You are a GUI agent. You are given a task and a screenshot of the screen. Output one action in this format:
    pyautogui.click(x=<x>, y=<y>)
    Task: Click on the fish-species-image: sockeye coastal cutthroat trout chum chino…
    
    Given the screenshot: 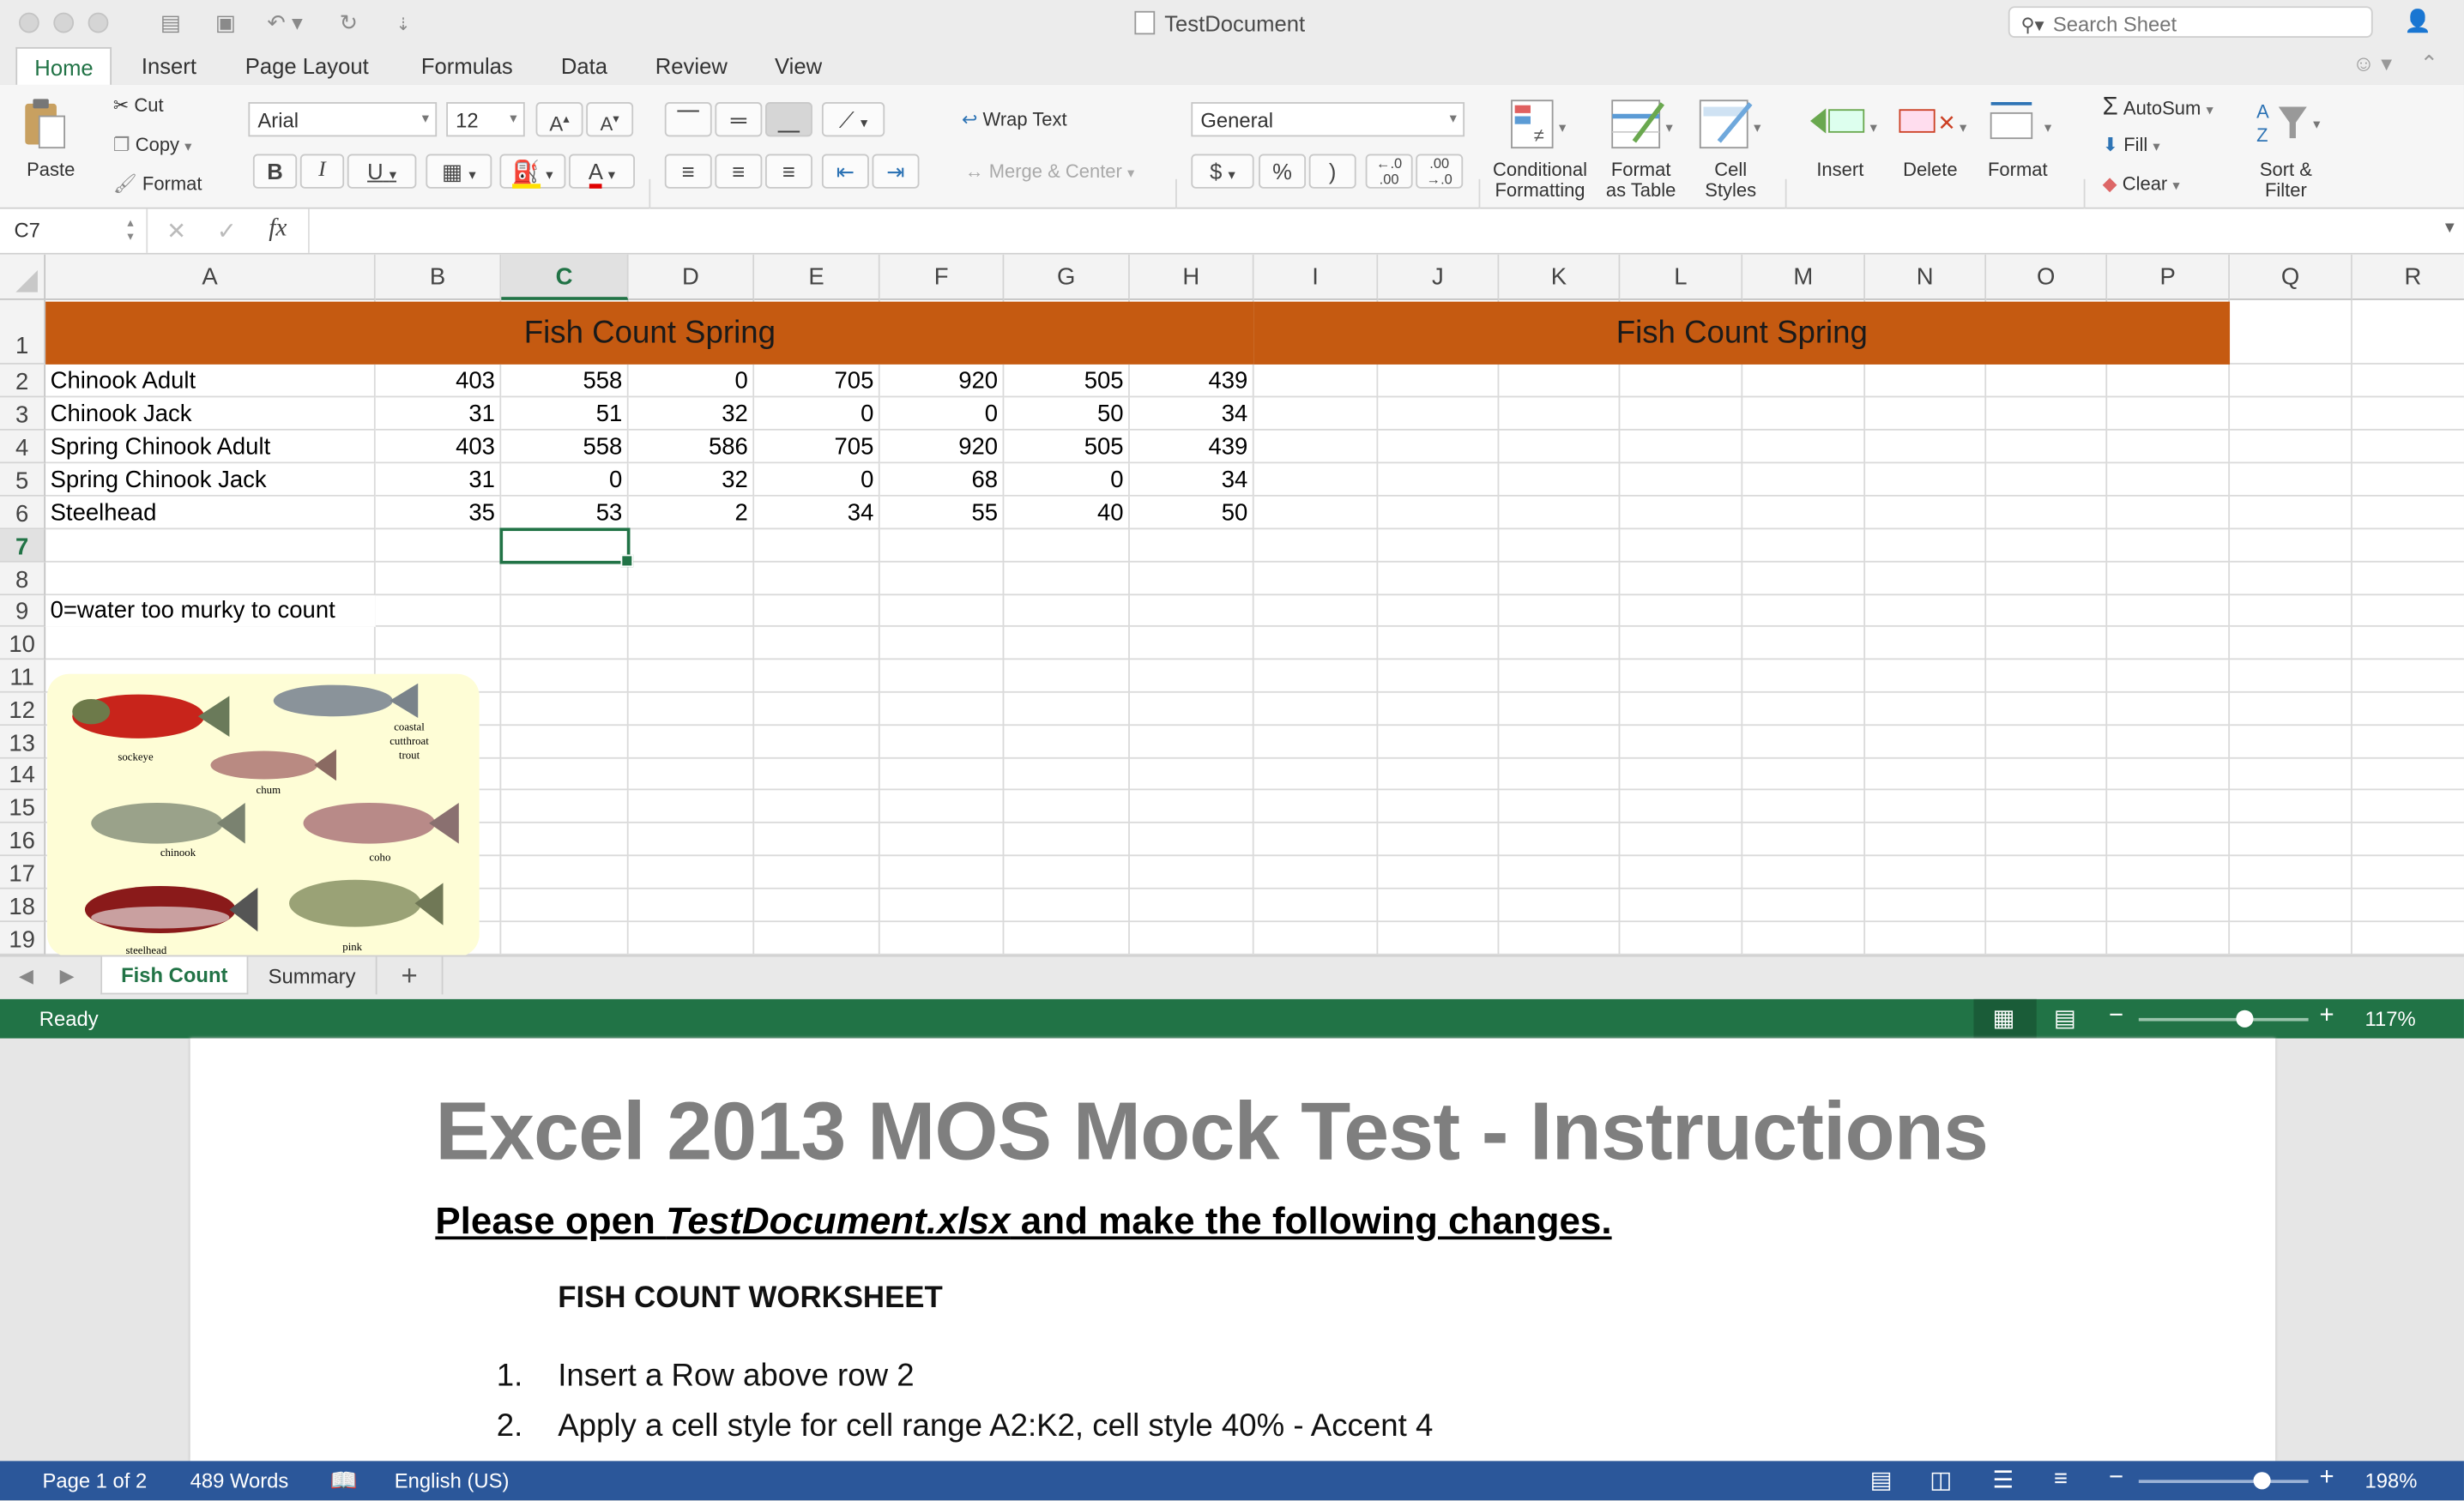 What is the action you would take?
    pyautogui.click(x=263, y=814)
    